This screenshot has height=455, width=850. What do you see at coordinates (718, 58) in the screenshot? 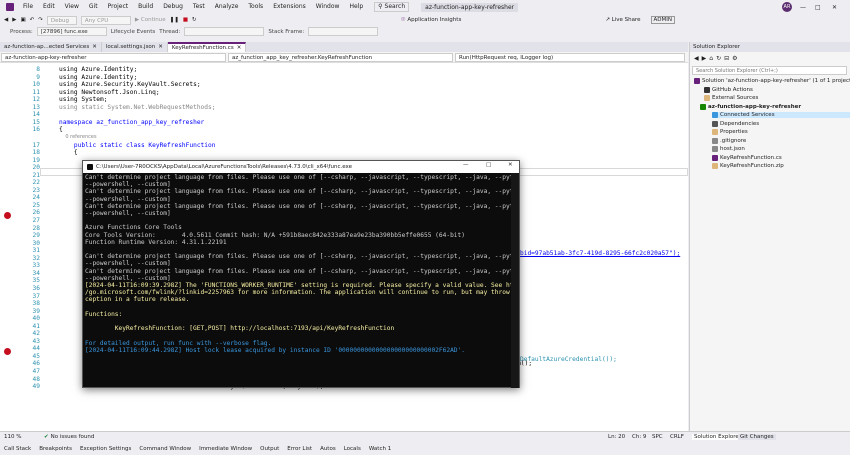
I see `sol-refresh-icon: ↻` at bounding box center [718, 58].